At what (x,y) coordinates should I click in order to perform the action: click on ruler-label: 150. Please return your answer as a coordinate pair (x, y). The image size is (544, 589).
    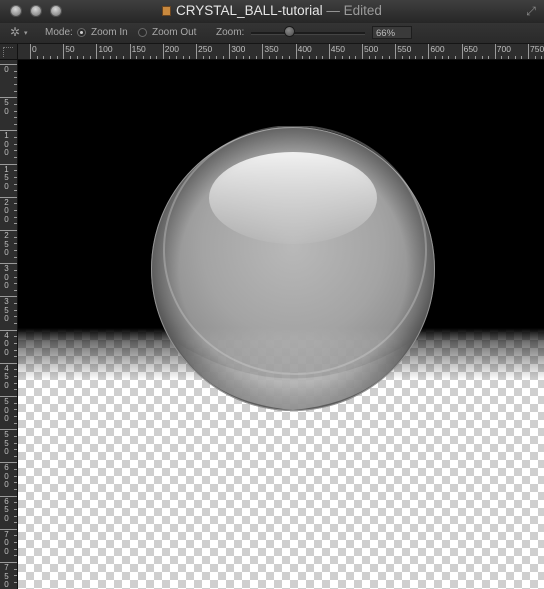
    Looking at the image, I should click on (6, 177).